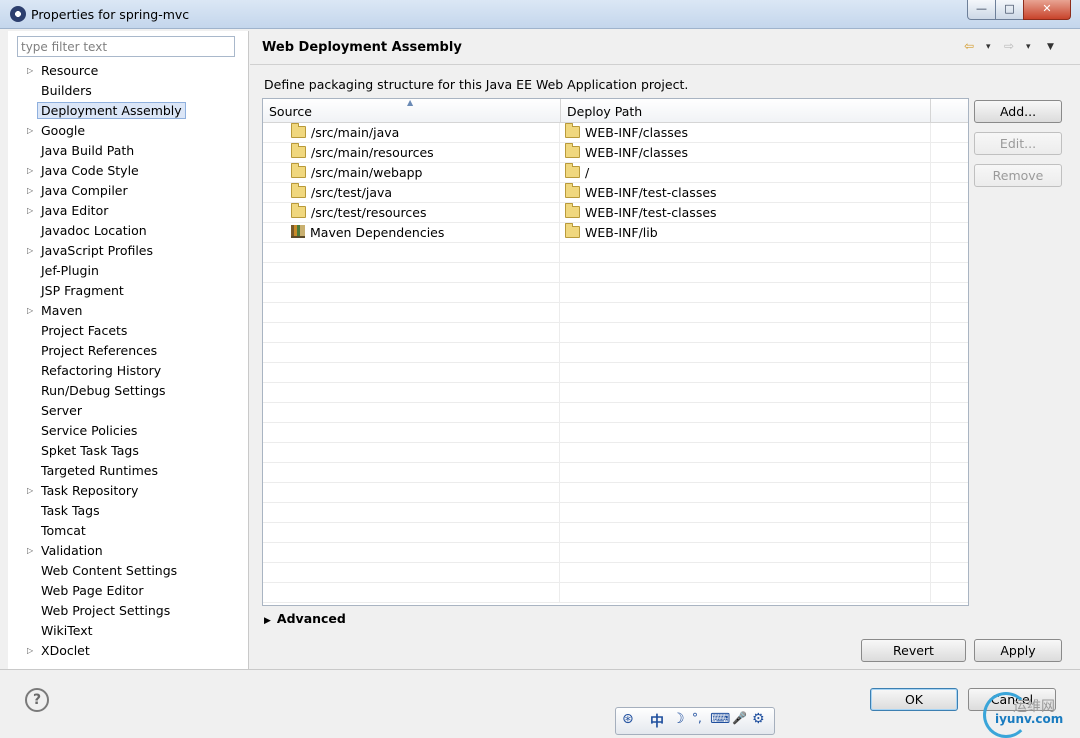 This screenshot has width=1080, height=738. I want to click on view-menu-icon: ▼, so click(1050, 47).